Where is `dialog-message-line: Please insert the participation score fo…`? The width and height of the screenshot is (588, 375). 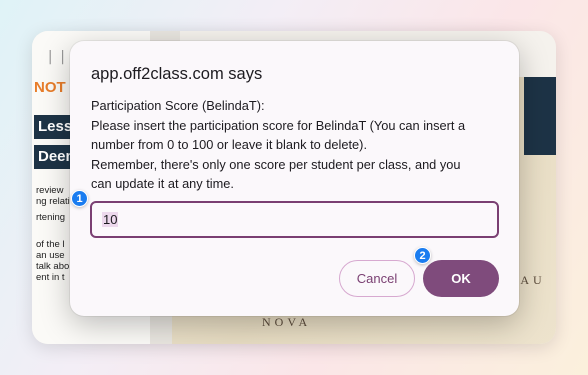
dialog-message-line: Please insert the participation score fo… is located at coordinates (278, 125).